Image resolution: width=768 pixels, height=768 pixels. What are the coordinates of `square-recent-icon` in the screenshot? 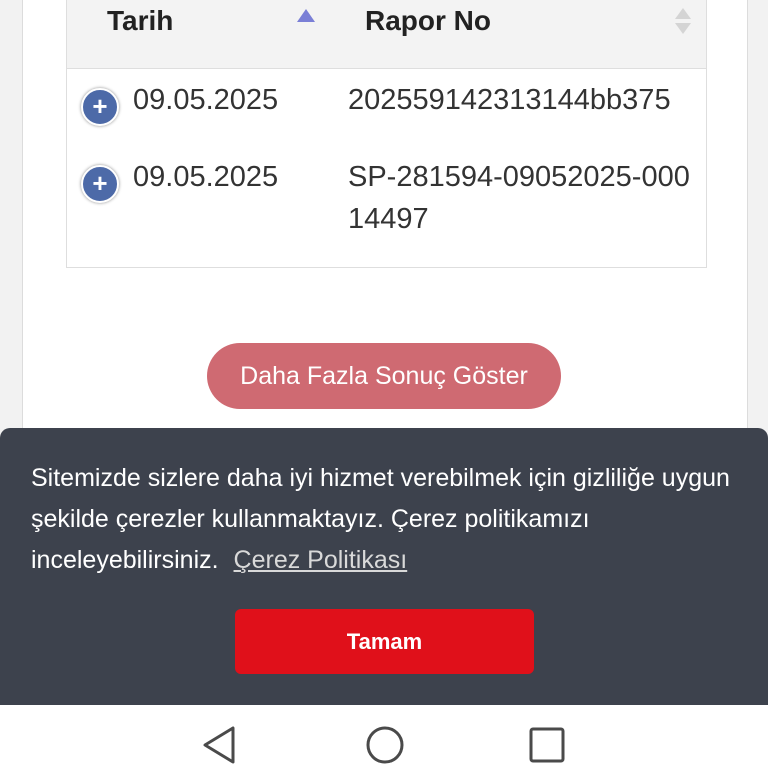 It's located at (547, 745).